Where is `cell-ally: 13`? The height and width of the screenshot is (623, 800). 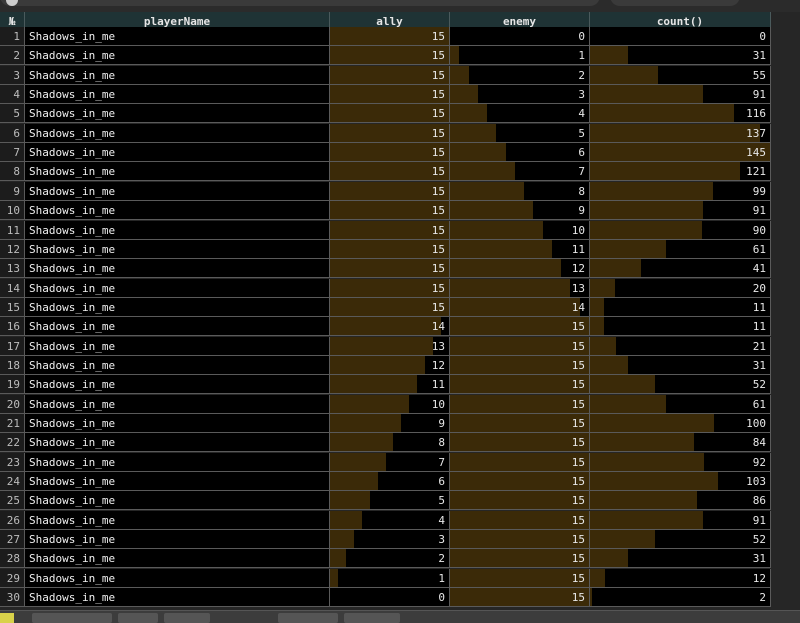 cell-ally: 13 is located at coordinates (390, 346).